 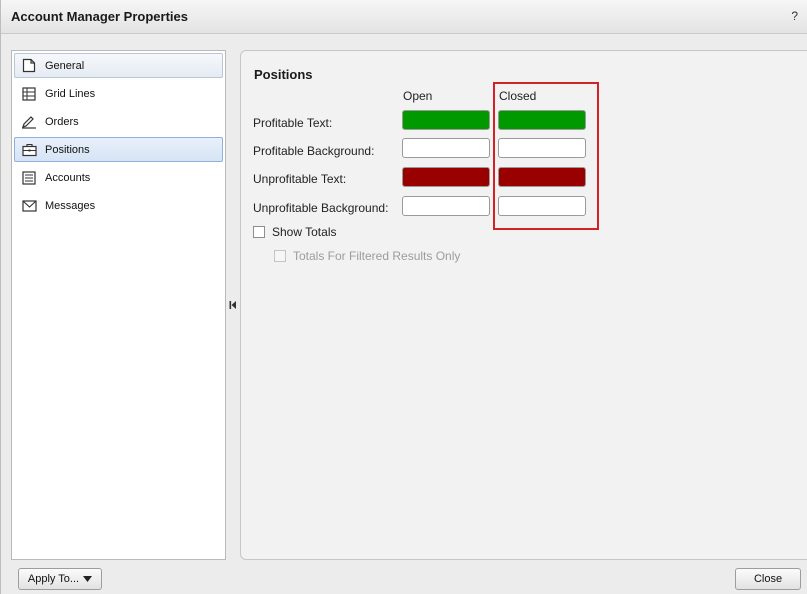 I want to click on profitable-text-open-swatch, so click(x=446, y=120).